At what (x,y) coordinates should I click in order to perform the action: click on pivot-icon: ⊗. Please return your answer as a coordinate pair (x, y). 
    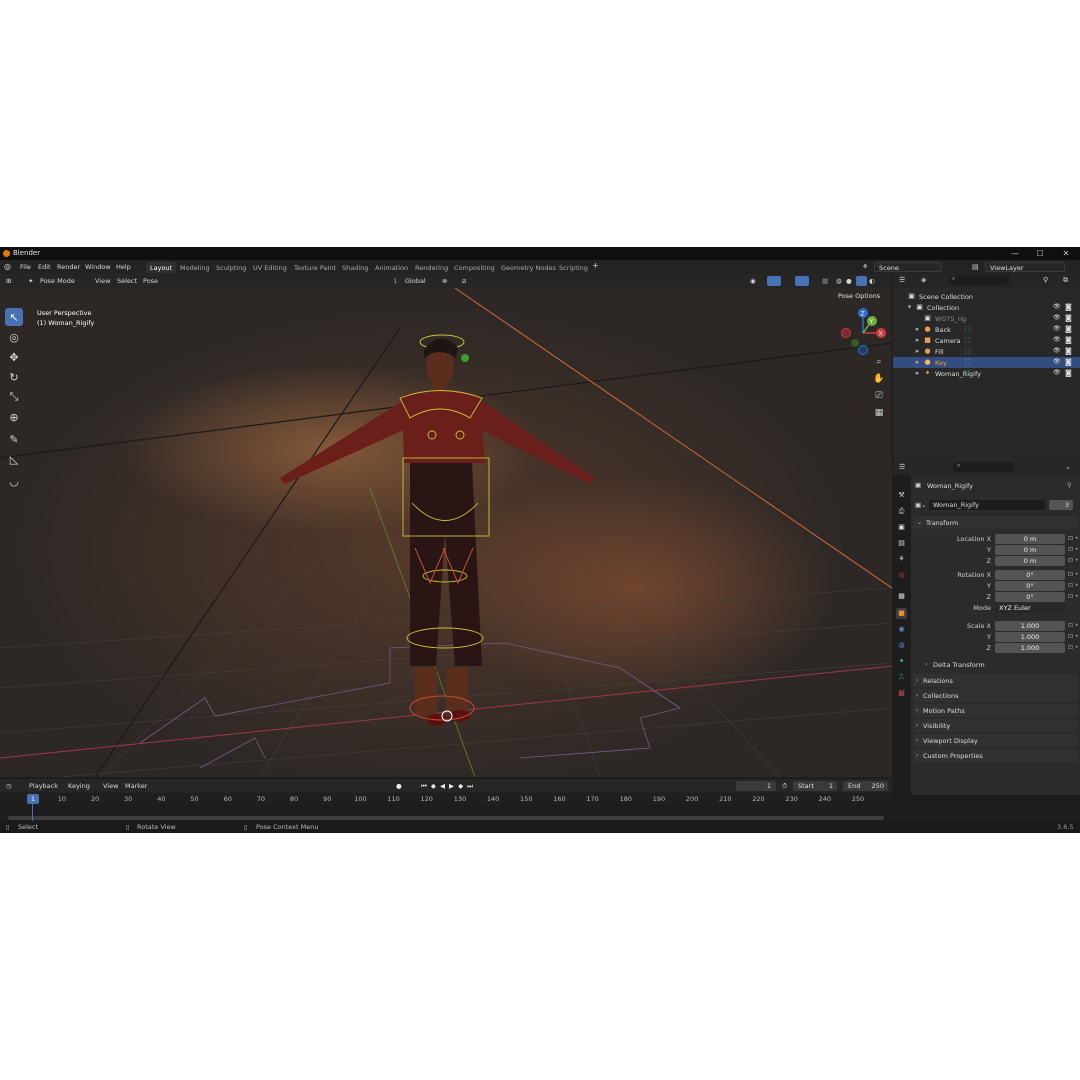
    Looking at the image, I should click on (444, 281).